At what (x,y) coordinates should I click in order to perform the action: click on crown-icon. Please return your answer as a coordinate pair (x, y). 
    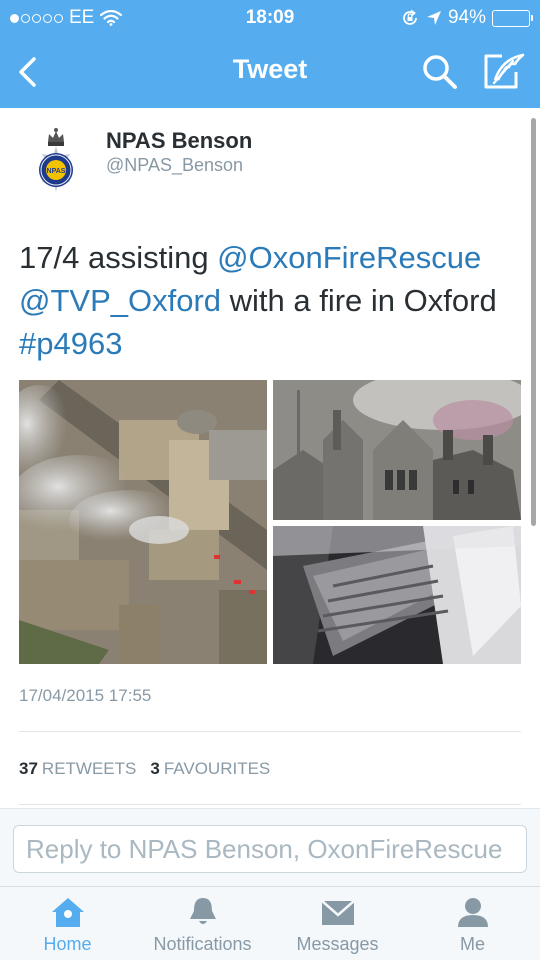
    Looking at the image, I should click on (56, 137).